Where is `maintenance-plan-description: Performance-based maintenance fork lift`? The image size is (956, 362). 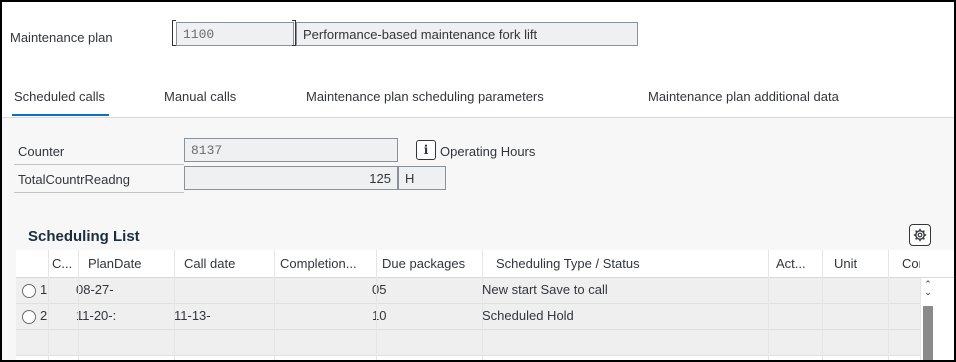 maintenance-plan-description: Performance-based maintenance fork lift is located at coordinates (467, 34).